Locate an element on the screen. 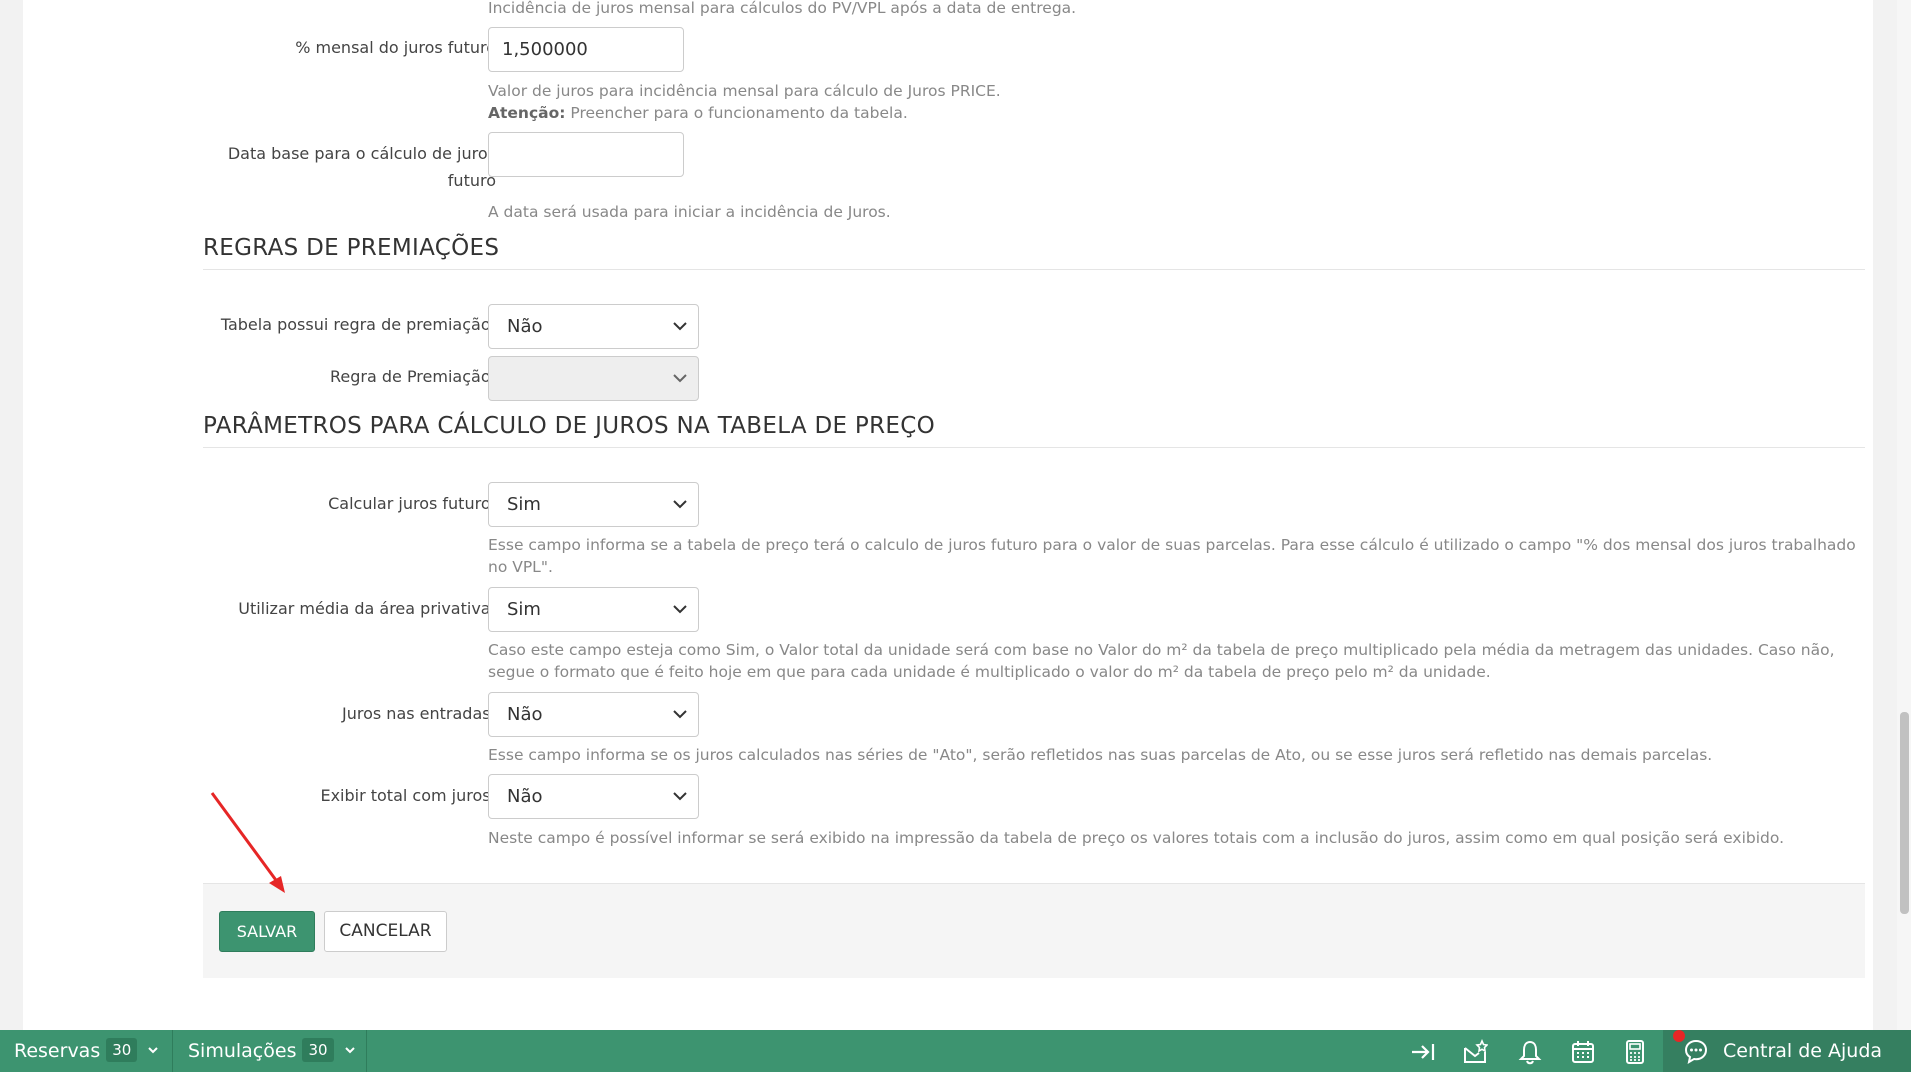  regra-premiacao-select is located at coordinates (593, 378).